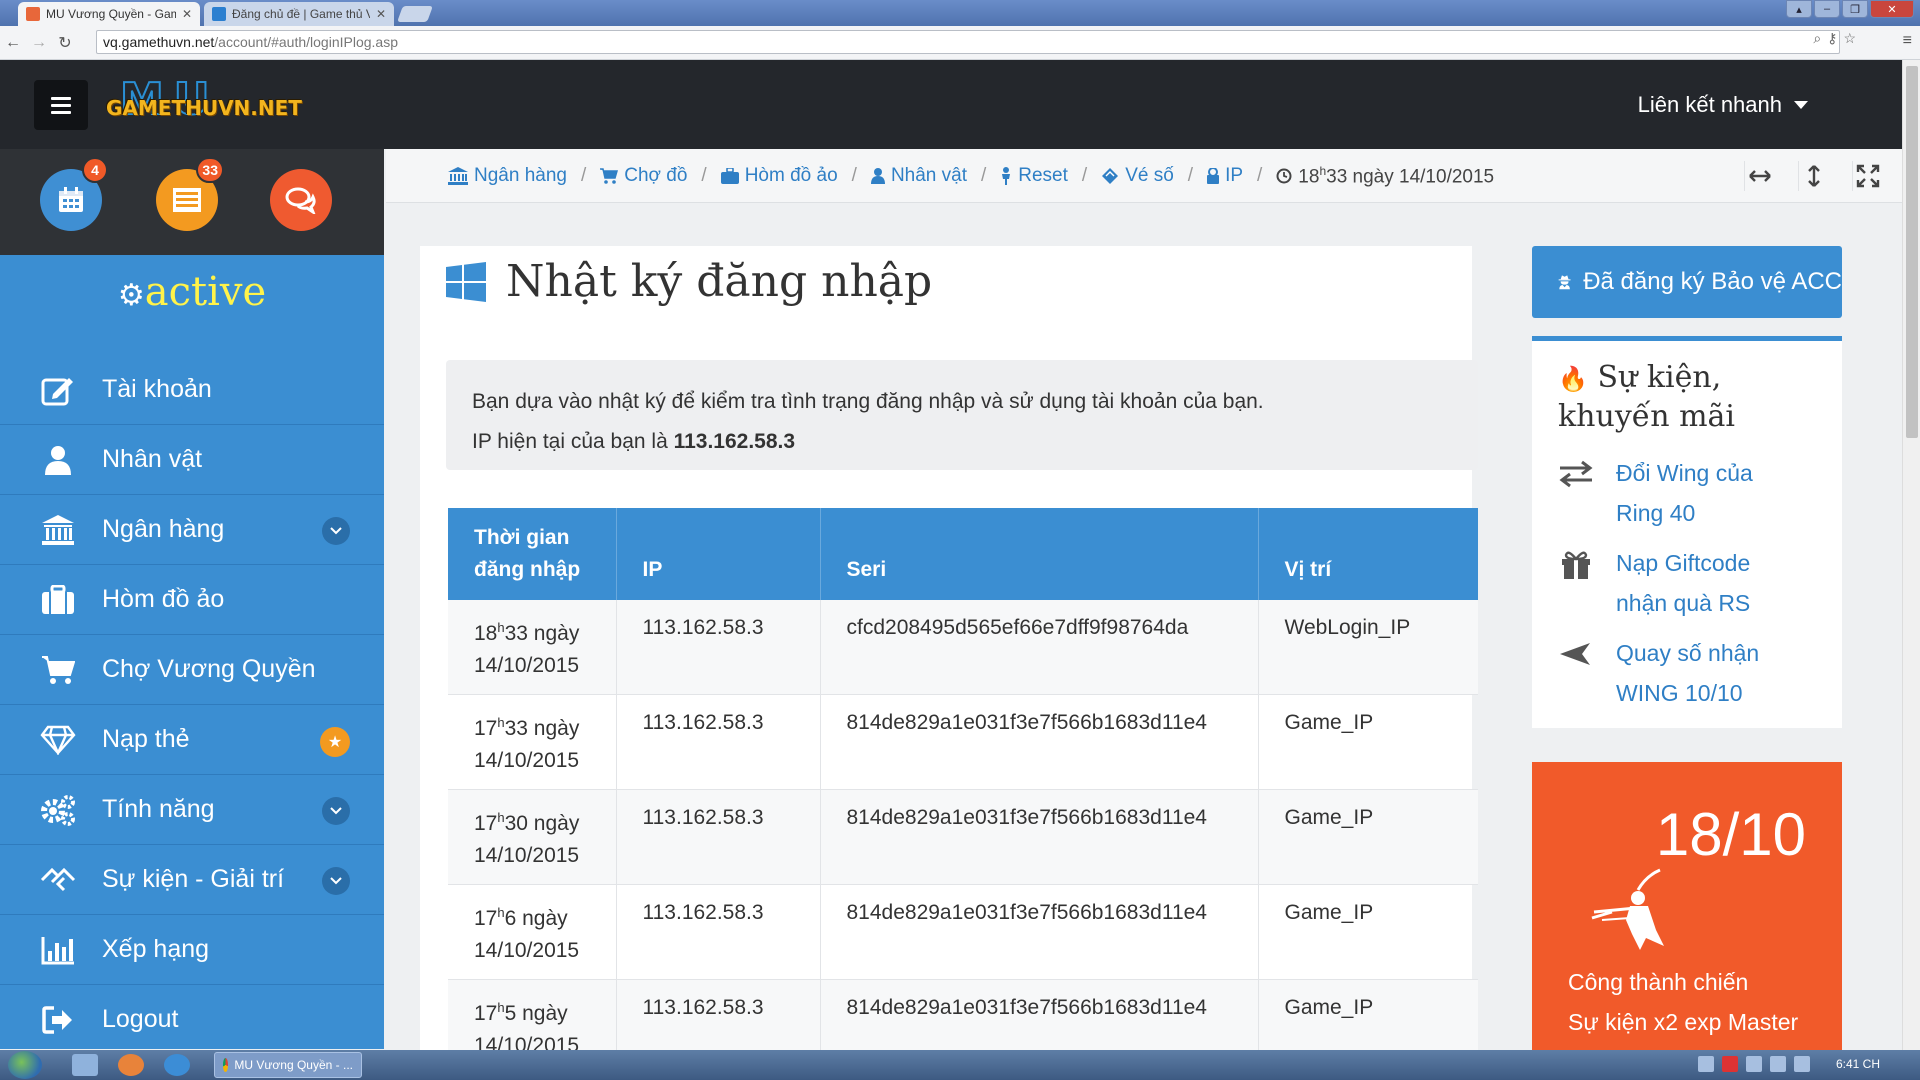  What do you see at coordinates (1813, 176) in the screenshot?
I see `expand-vertical-icon` at bounding box center [1813, 176].